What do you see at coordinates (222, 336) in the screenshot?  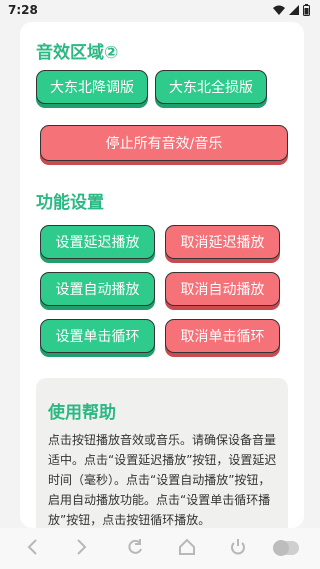 I see `cancel-loop-button: 取消单击循环` at bounding box center [222, 336].